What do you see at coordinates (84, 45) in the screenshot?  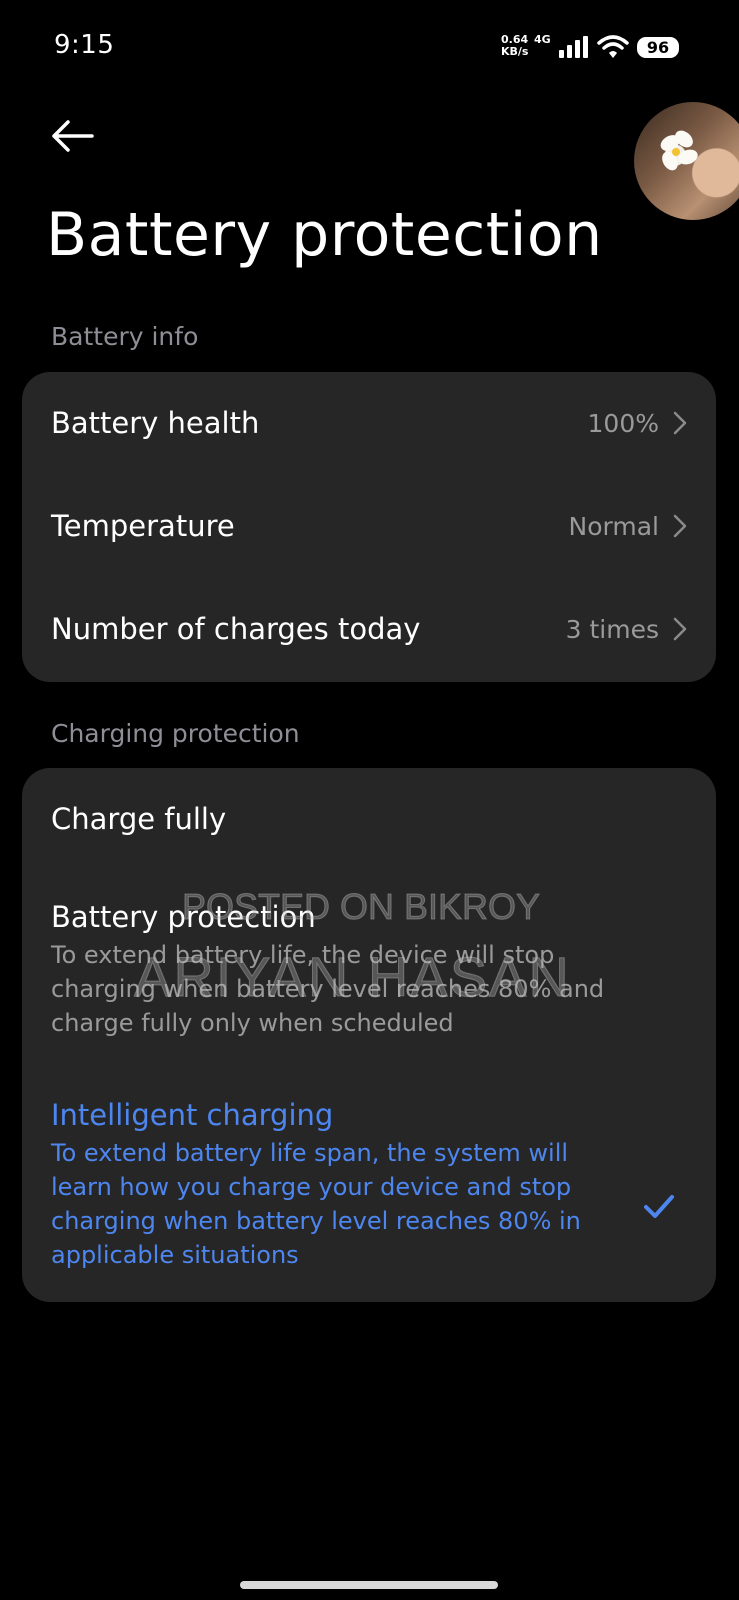 I see `status-time: 9:15` at bounding box center [84, 45].